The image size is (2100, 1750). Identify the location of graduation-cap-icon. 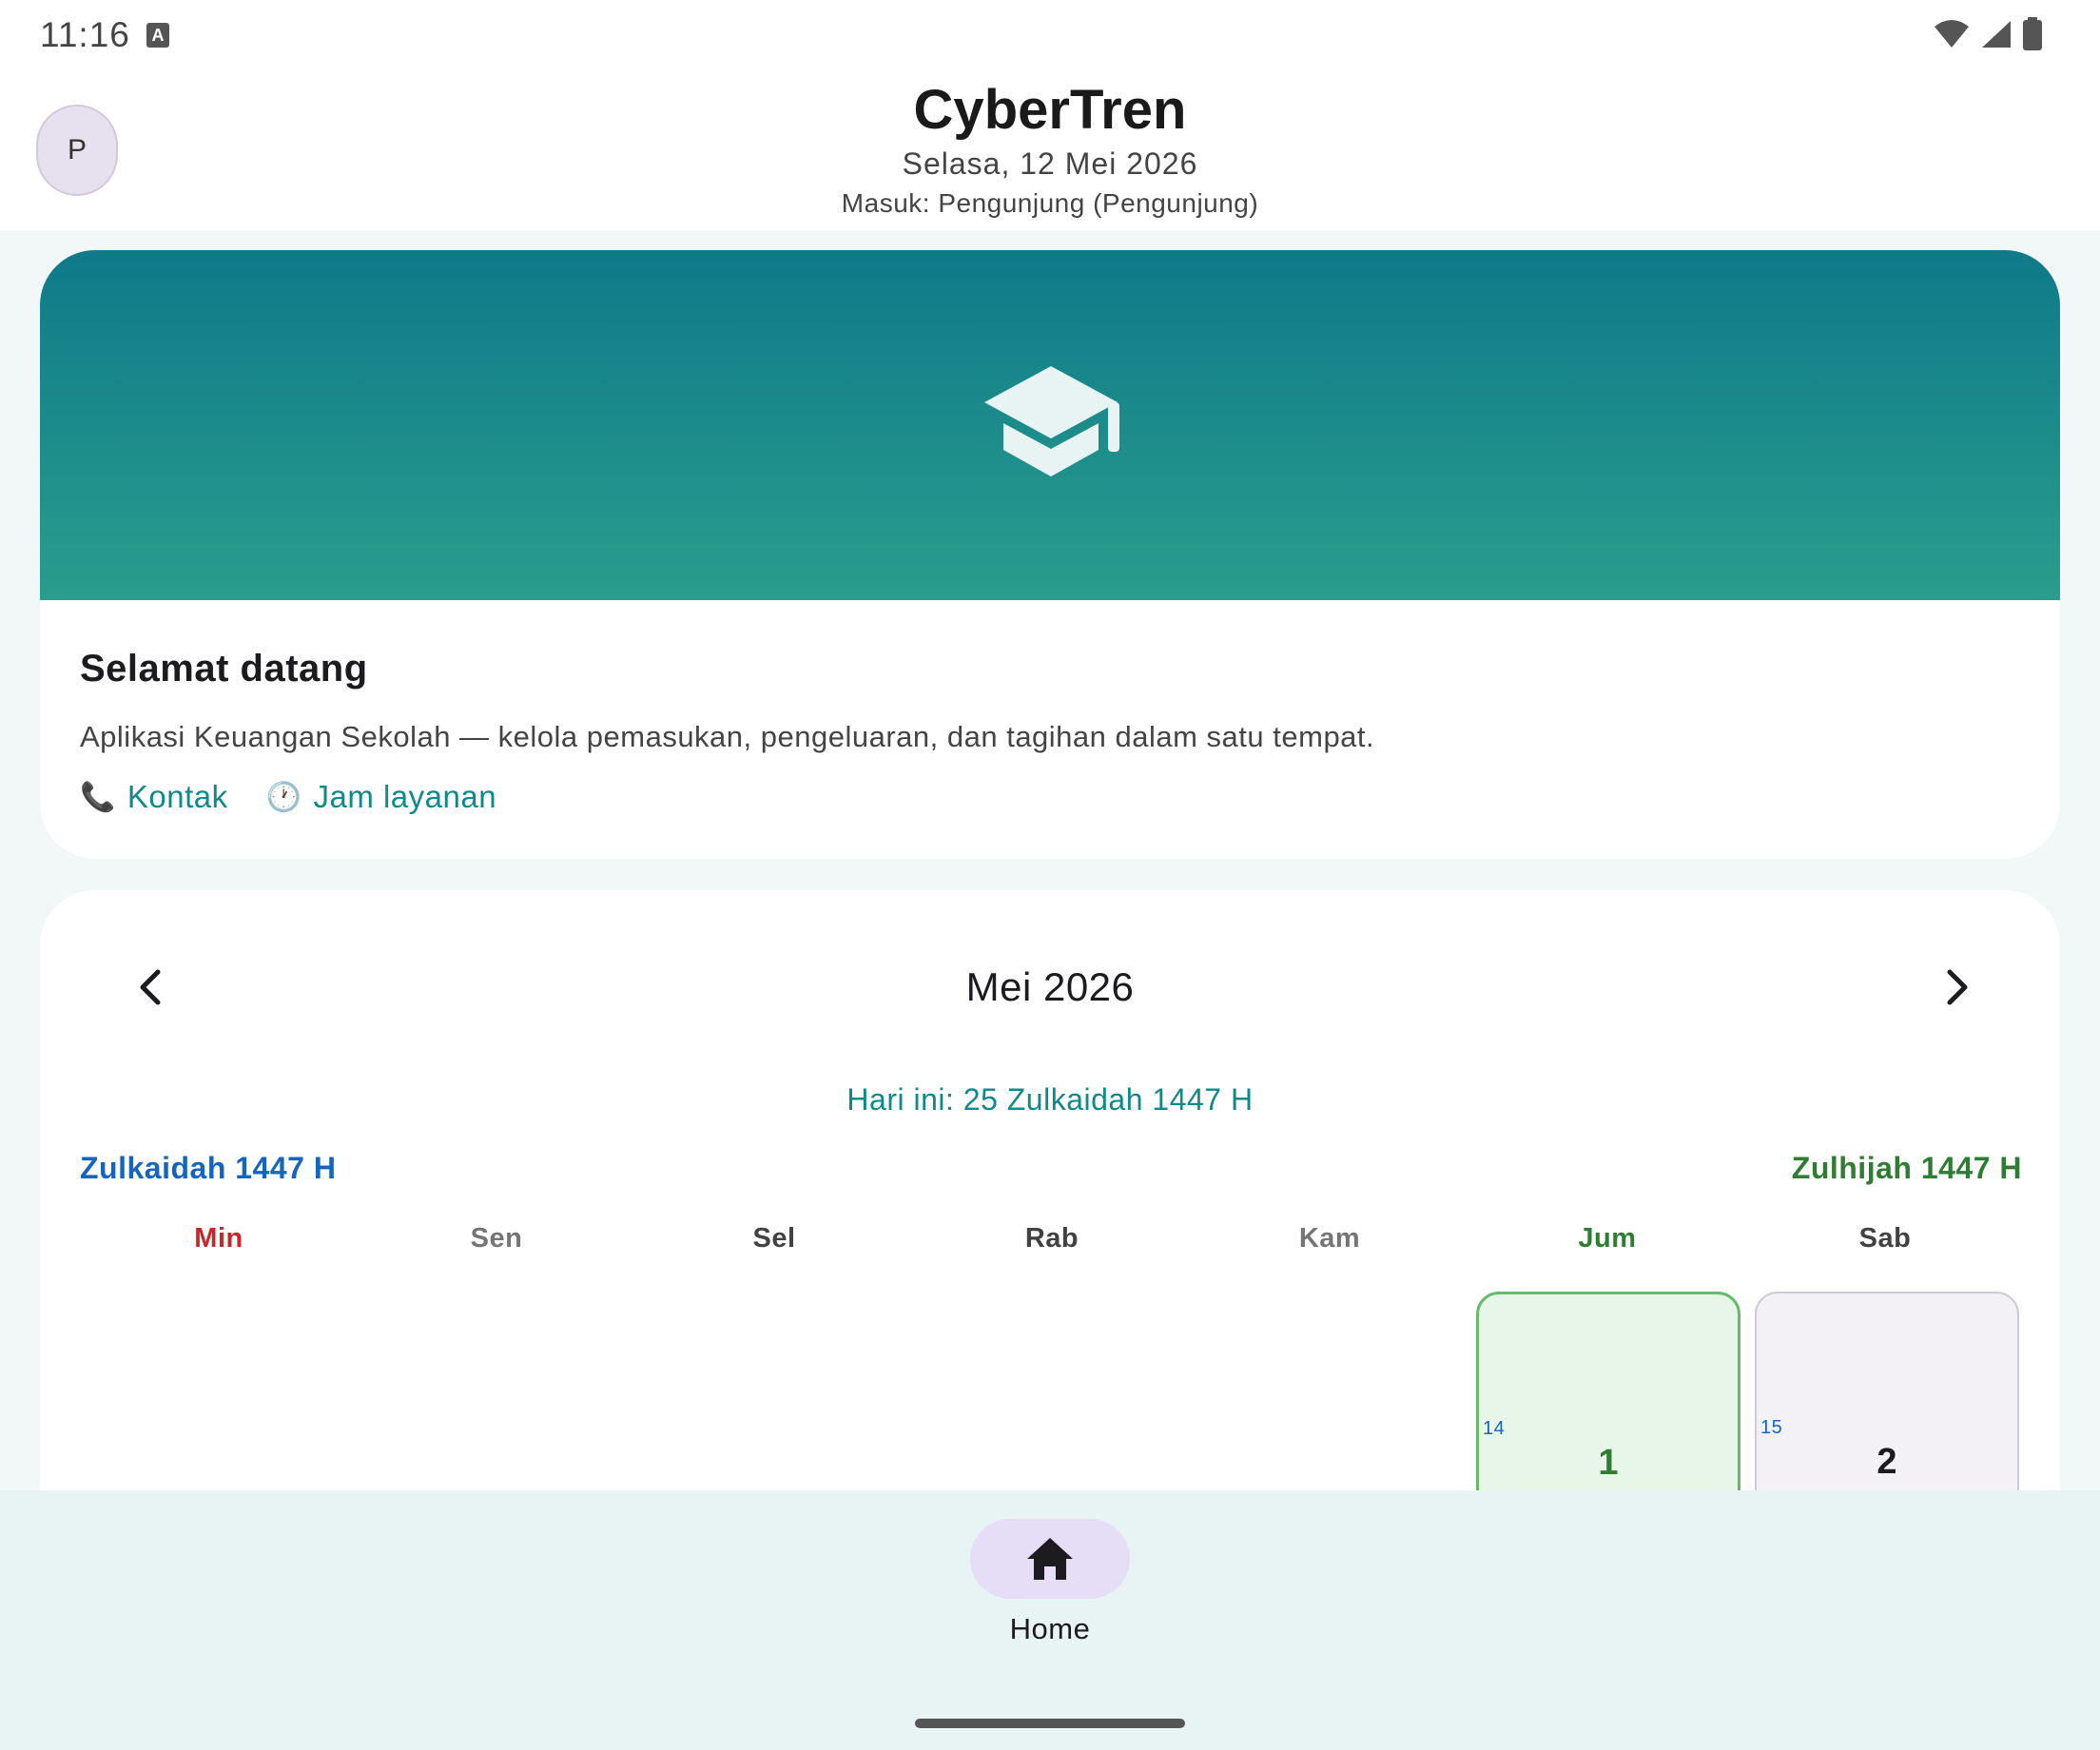
(1051, 421).